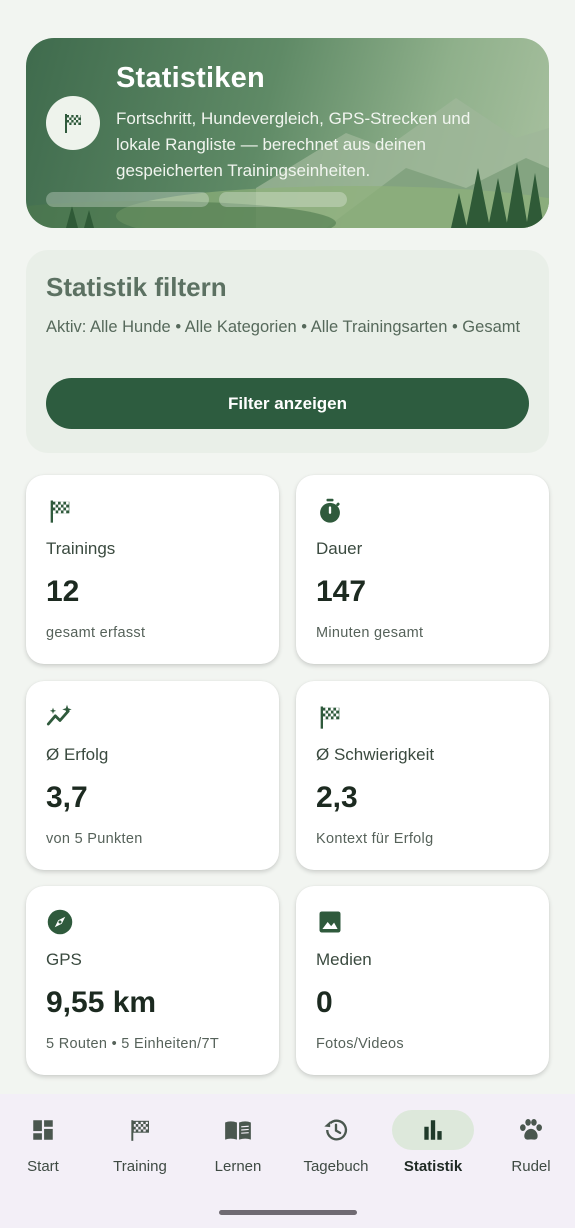  I want to click on stopwatch-icon, so click(330, 510).